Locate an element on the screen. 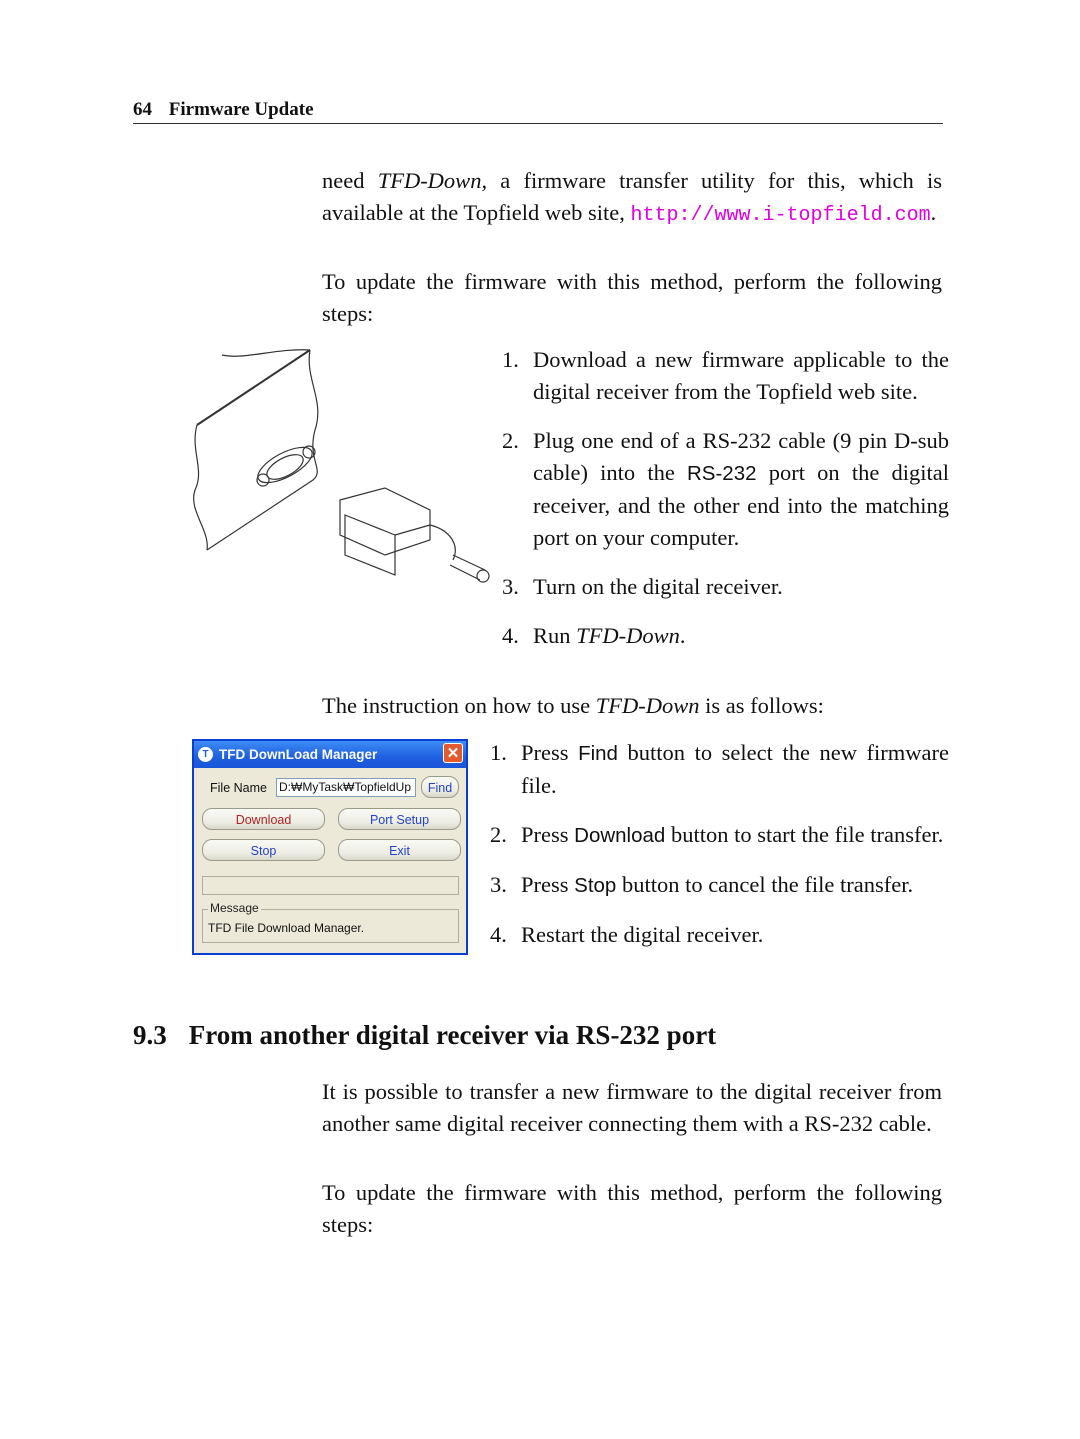 The height and width of the screenshot is (1439, 1080). file-name-label: File Name is located at coordinates (238, 788).